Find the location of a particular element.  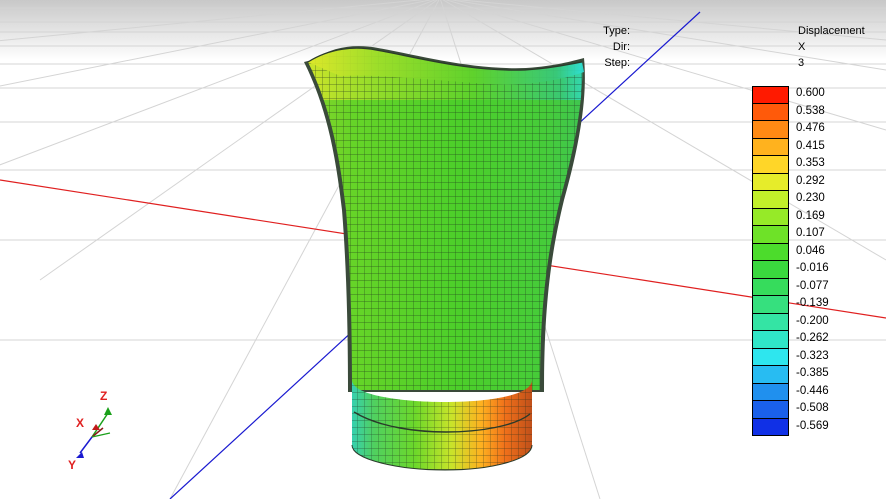

legend-value-label: -0.077 is located at coordinates (812, 285).